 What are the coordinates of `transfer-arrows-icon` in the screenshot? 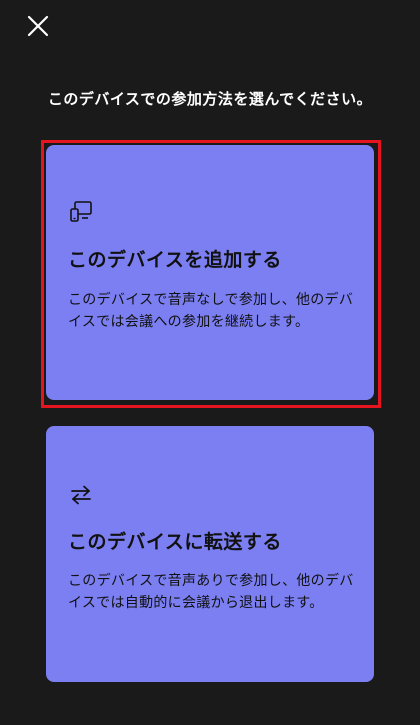 It's located at (81, 495).